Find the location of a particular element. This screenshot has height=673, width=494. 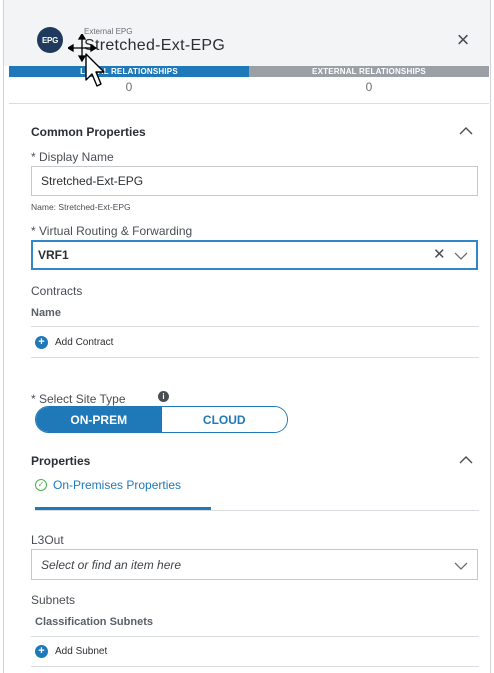

object-name-title: Stretched-Ext-EPG is located at coordinates (155, 45).